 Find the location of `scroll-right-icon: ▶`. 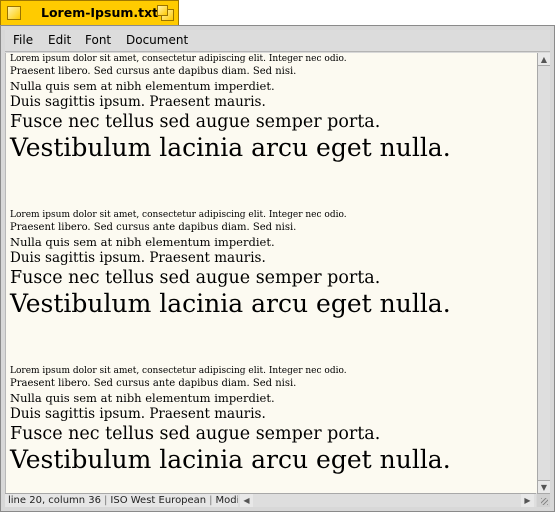

scroll-right-icon: ▶ is located at coordinates (527, 500).